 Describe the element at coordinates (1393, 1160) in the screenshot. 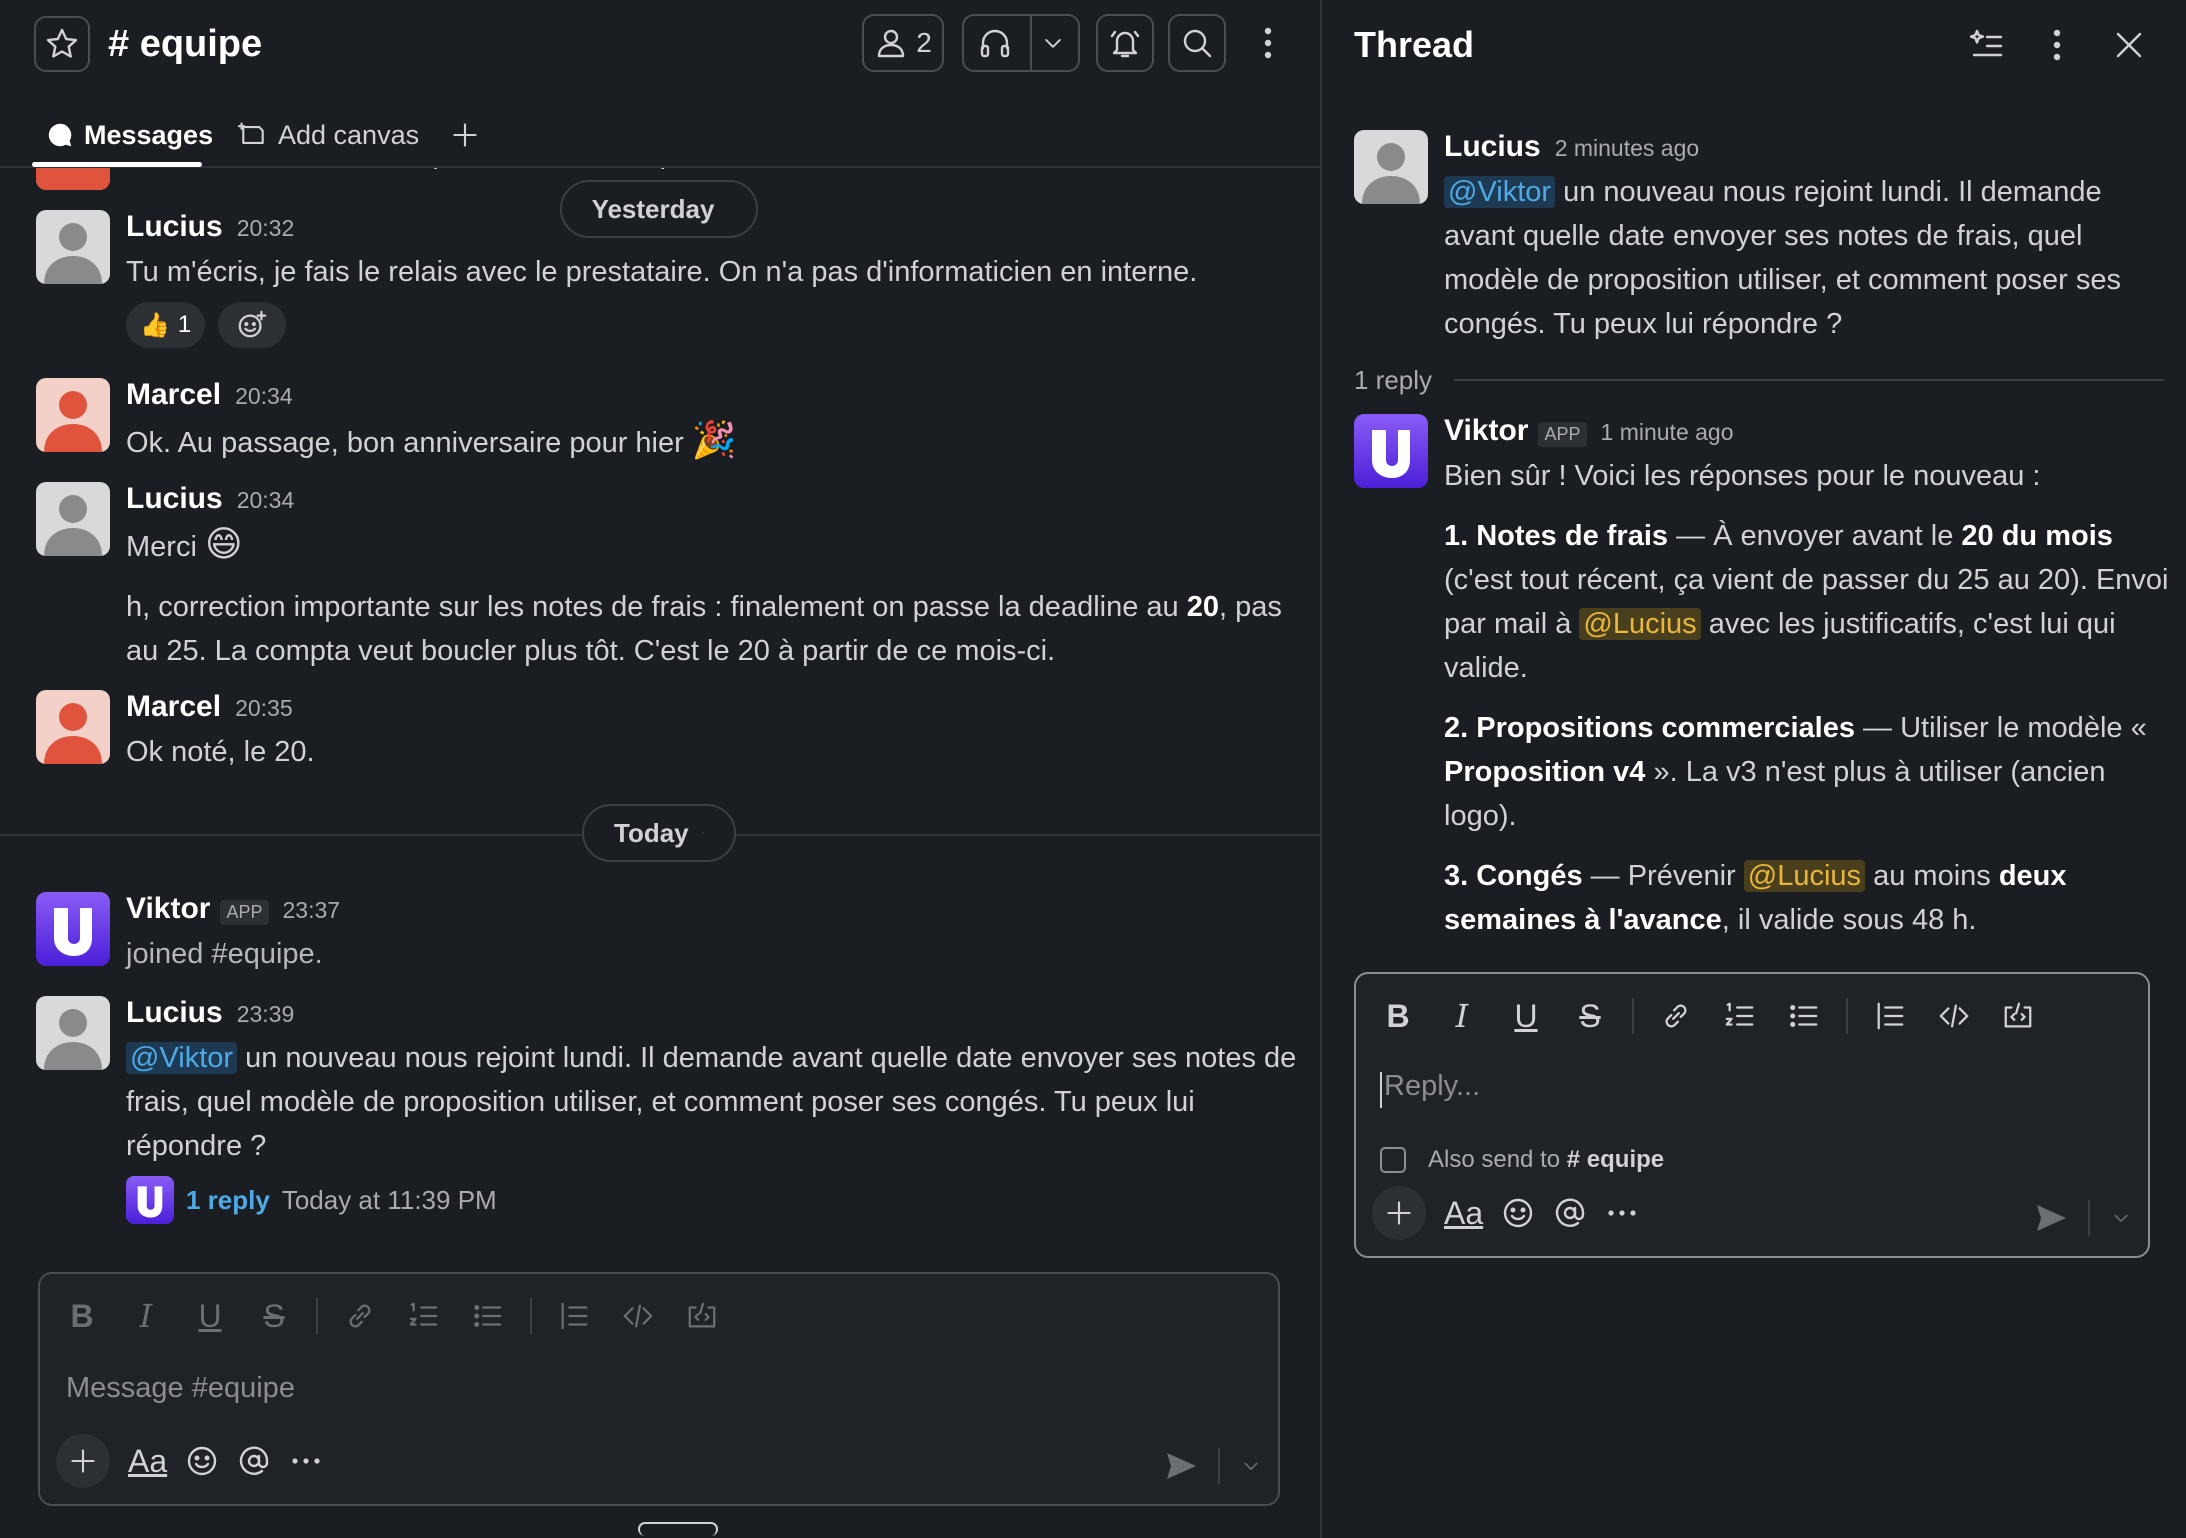

I see `also-send-checkbox` at that location.